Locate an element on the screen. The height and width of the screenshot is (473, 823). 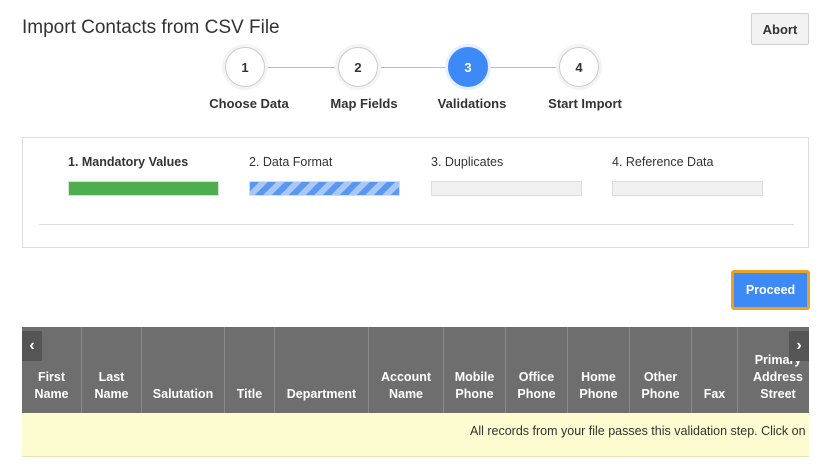
validation-reference-label: 4. Reference Data is located at coordinates (663, 162).